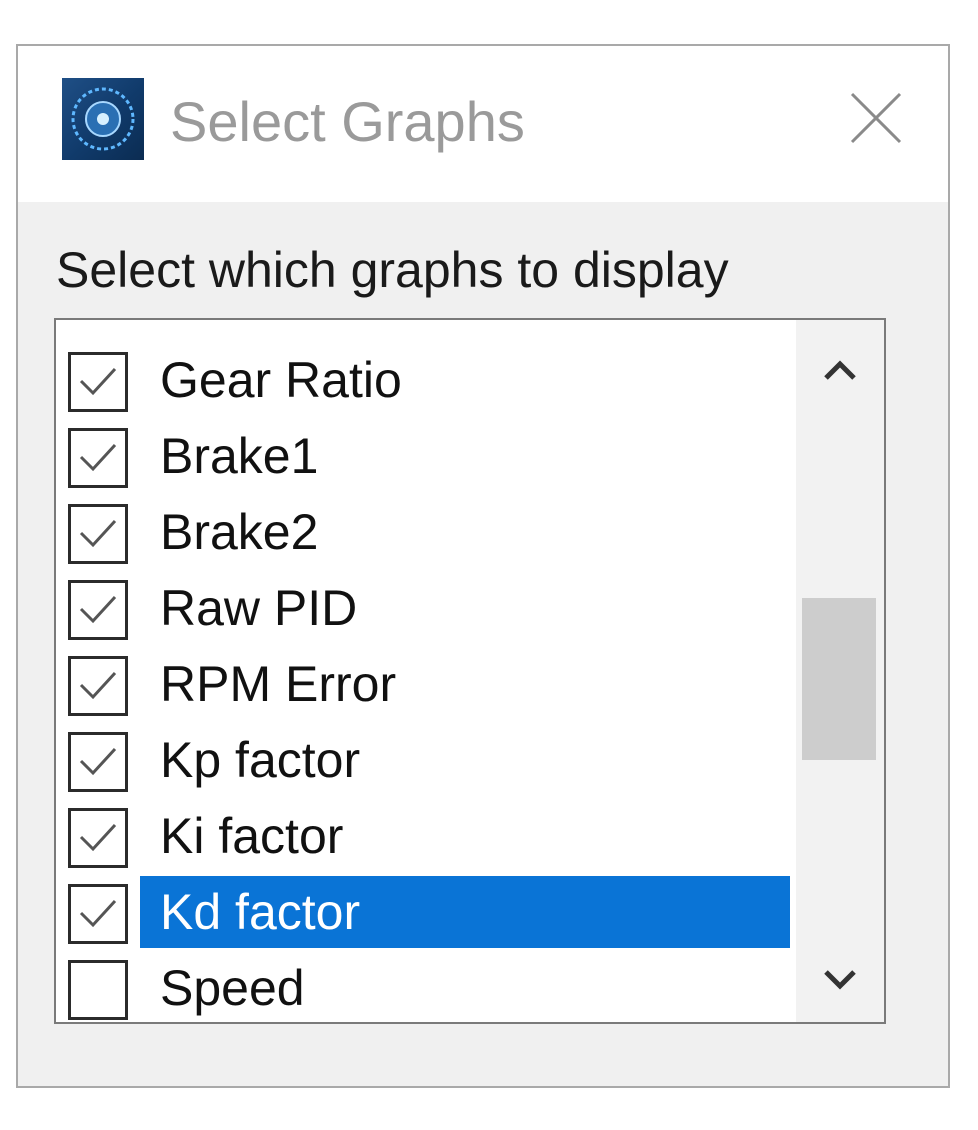  What do you see at coordinates (232, 988) in the screenshot?
I see `item-label: Speed` at bounding box center [232, 988].